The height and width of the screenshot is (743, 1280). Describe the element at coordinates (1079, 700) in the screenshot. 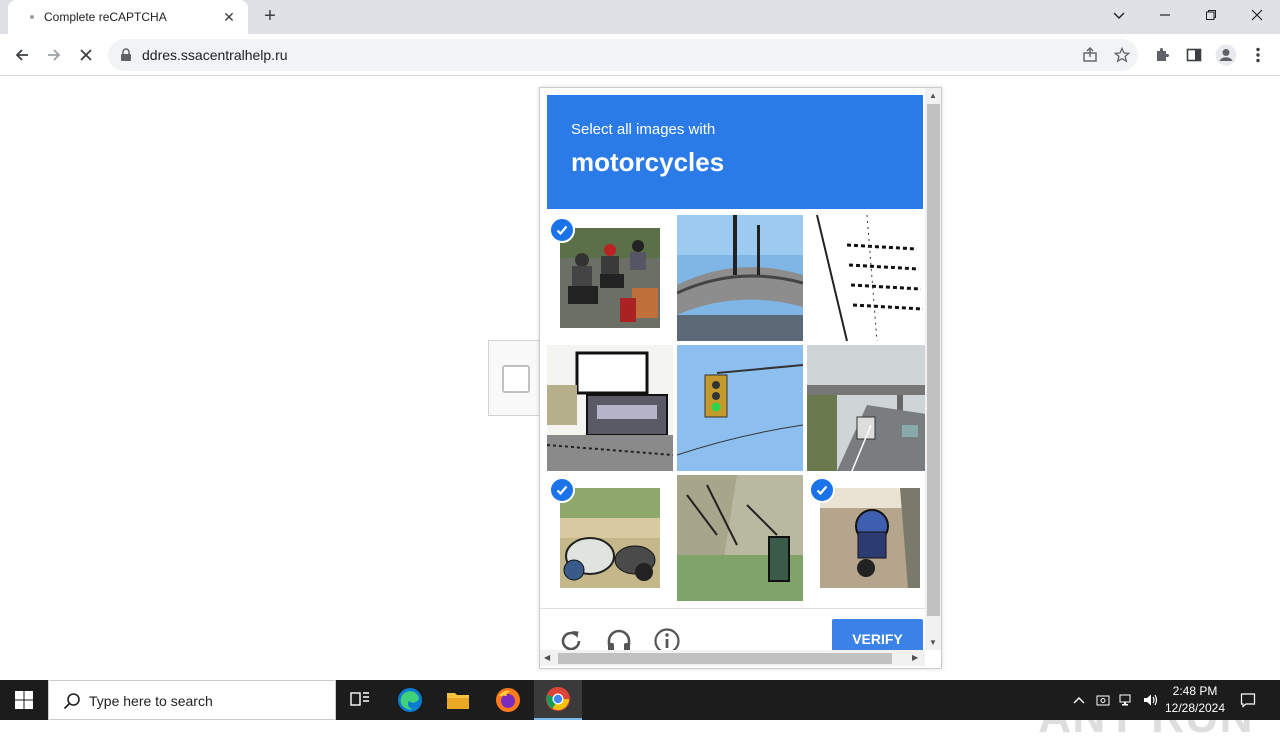

I see `show-hidden-icons-chevron-icon` at that location.